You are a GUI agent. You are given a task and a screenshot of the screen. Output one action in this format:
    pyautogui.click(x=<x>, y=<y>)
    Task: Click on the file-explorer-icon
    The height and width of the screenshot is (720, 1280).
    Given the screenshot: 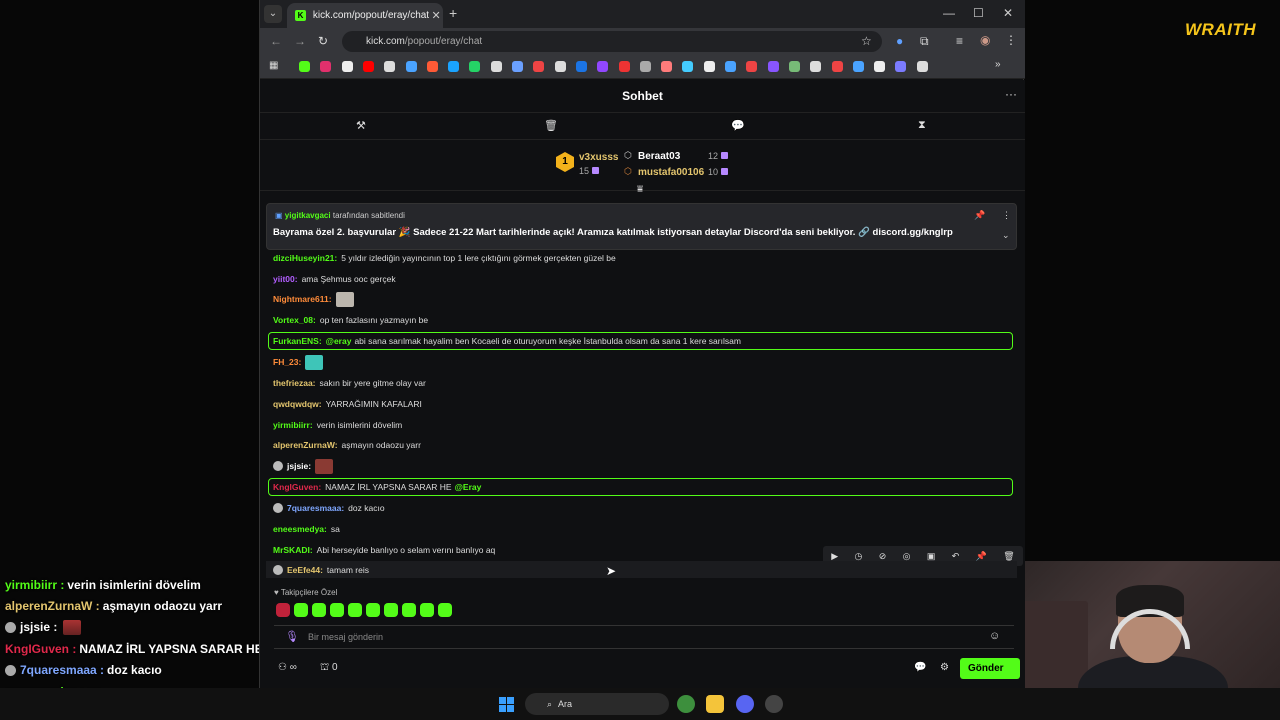 What is the action you would take?
    pyautogui.click(x=715, y=704)
    